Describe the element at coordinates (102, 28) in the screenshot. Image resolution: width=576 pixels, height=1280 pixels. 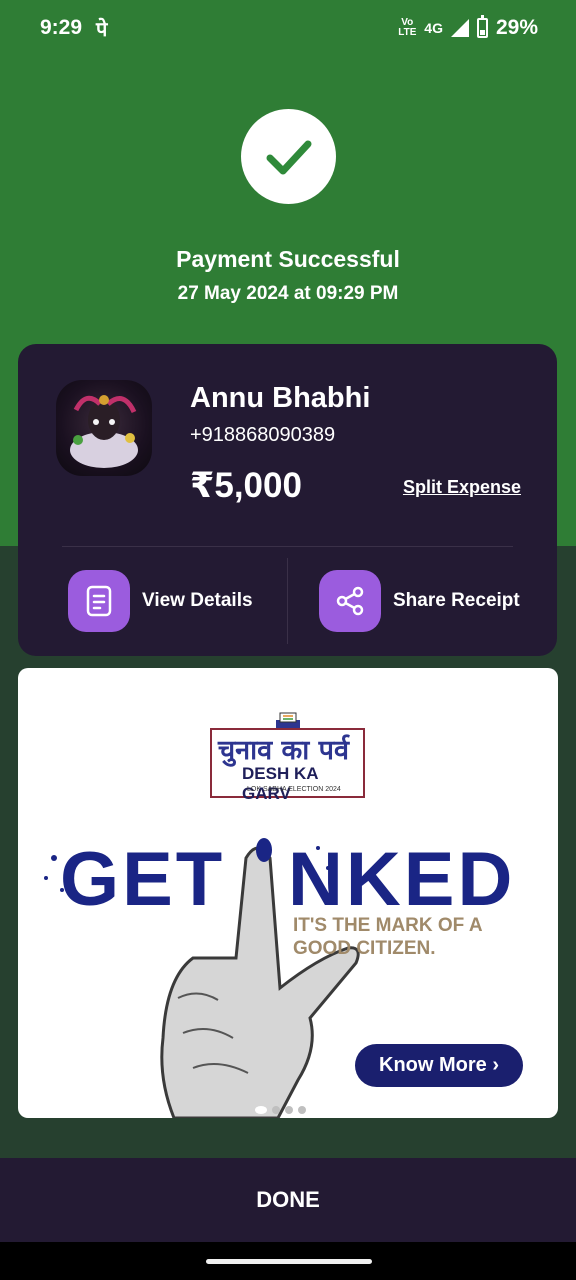
I see `app-notification-icon: पे` at that location.